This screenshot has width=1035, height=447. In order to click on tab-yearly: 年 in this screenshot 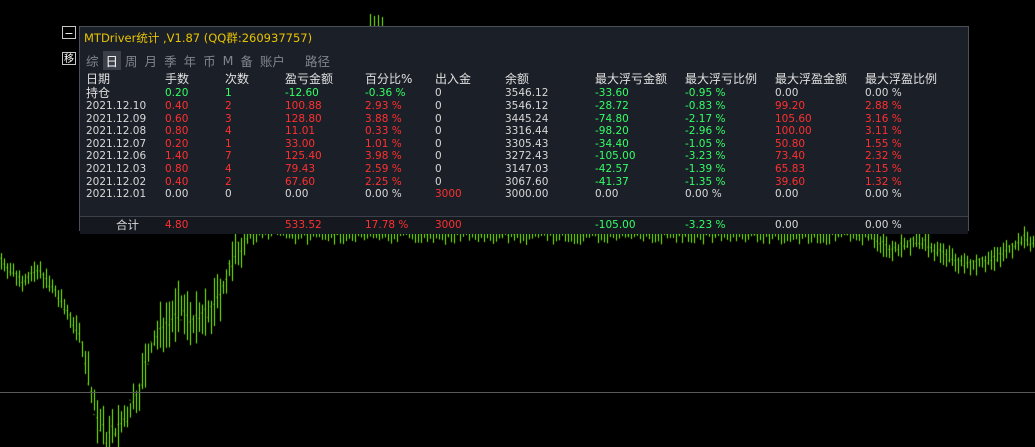, I will do `click(190, 60)`.